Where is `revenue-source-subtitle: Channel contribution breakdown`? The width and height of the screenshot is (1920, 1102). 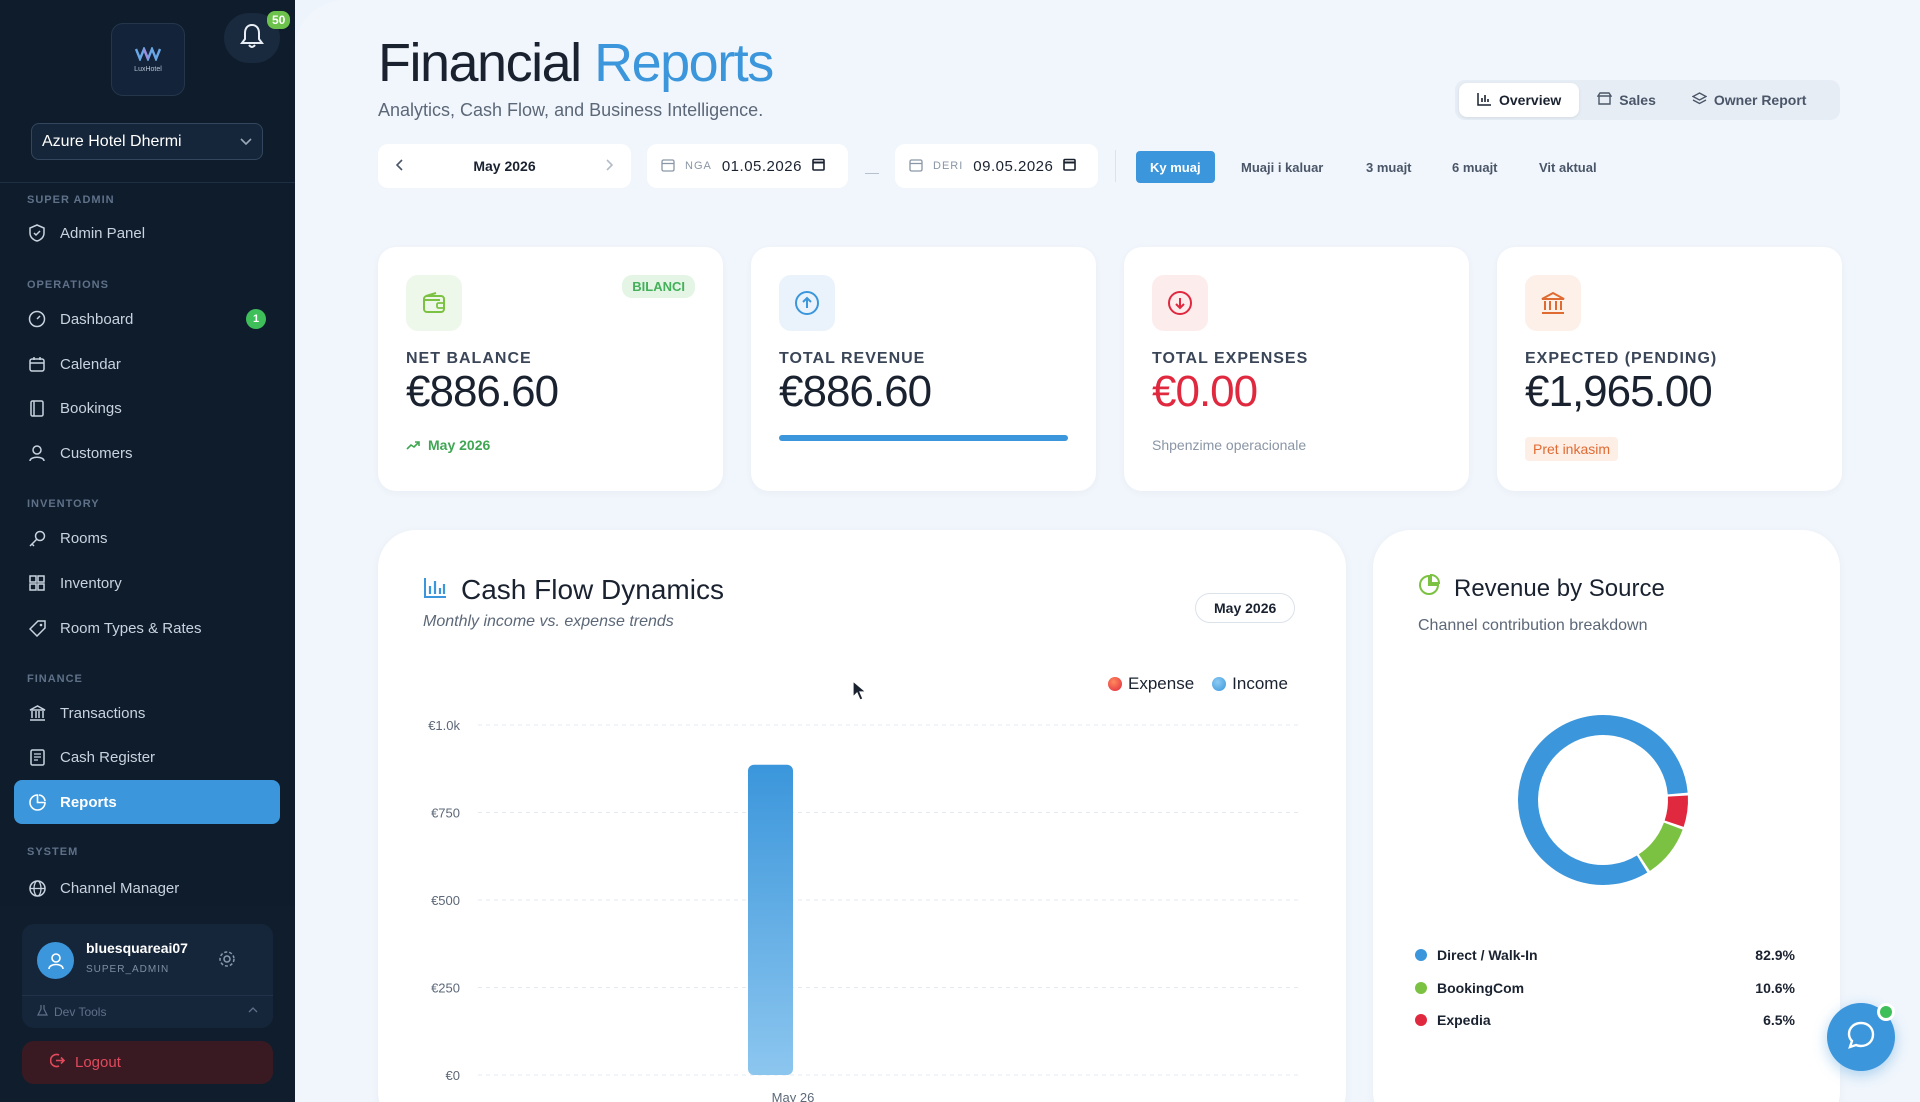
revenue-source-subtitle: Channel contribution breakdown is located at coordinates (1533, 625).